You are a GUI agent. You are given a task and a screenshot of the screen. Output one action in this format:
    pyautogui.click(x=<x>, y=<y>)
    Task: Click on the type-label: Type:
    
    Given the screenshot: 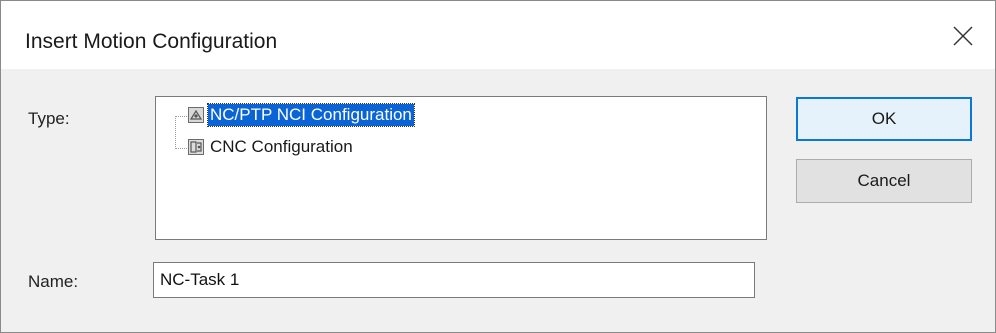 What is the action you would take?
    pyautogui.click(x=49, y=118)
    